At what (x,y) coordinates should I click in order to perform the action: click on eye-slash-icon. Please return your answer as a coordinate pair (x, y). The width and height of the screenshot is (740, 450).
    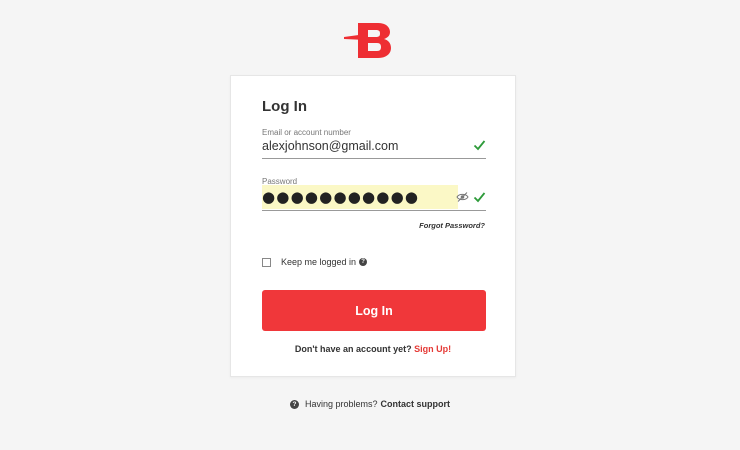
    Looking at the image, I should click on (462, 197).